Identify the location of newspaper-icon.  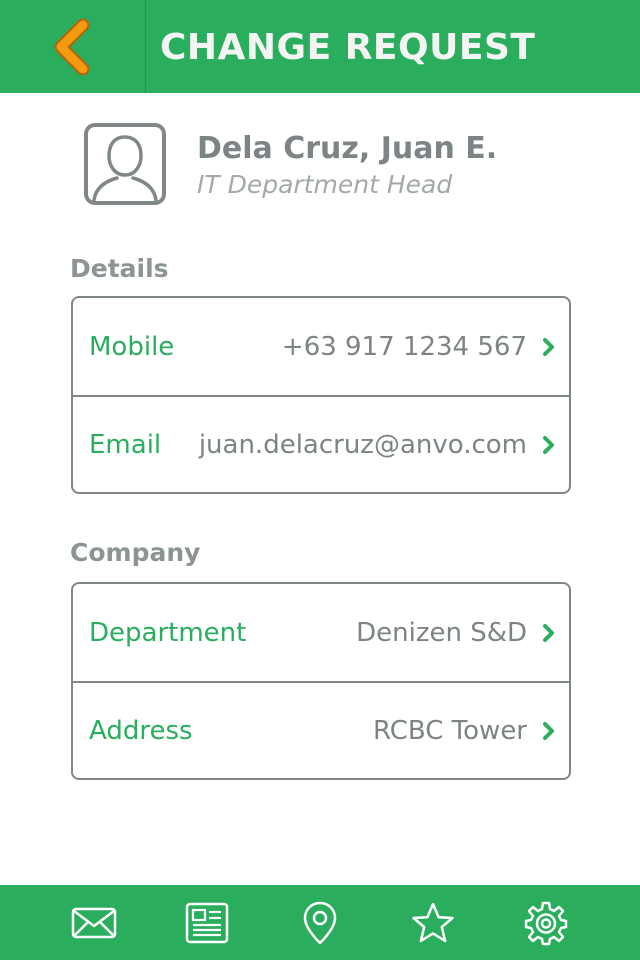
(207, 922).